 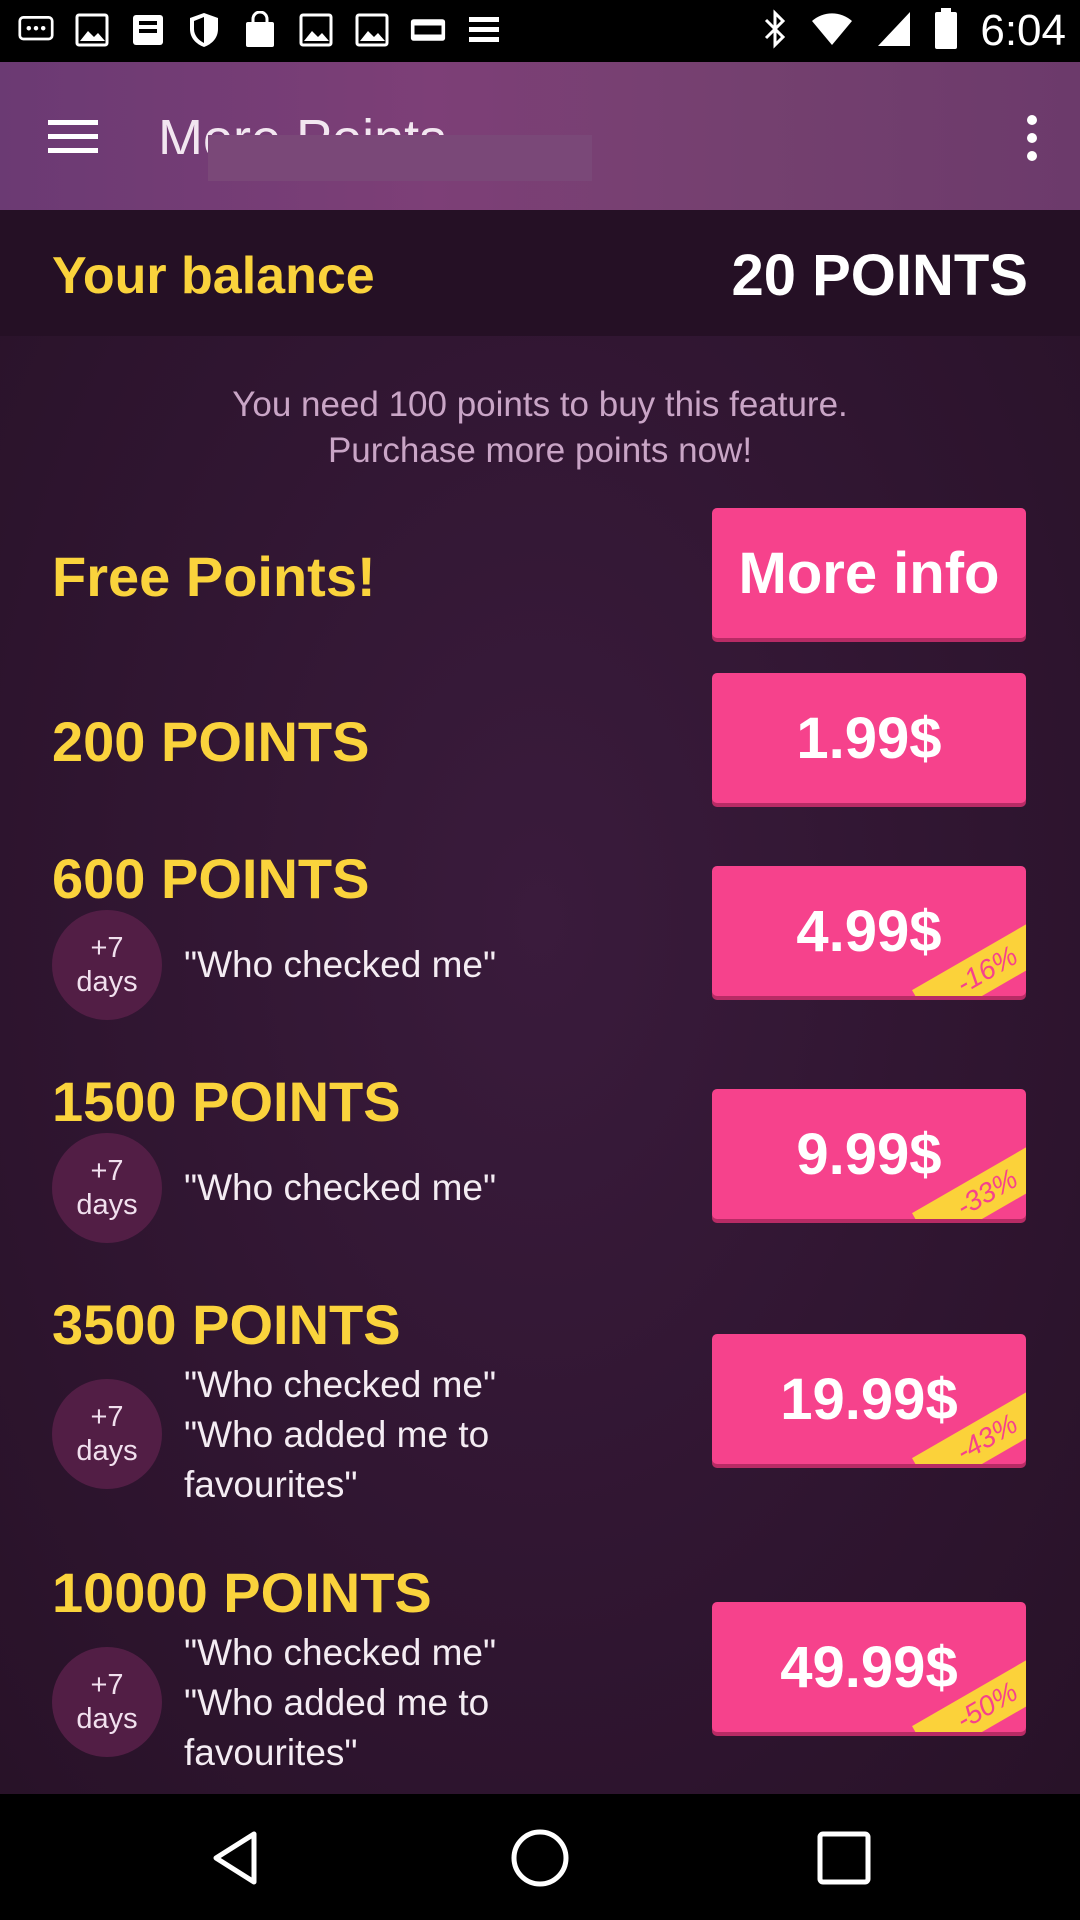 I want to click on more-info-label: More info, so click(x=869, y=573).